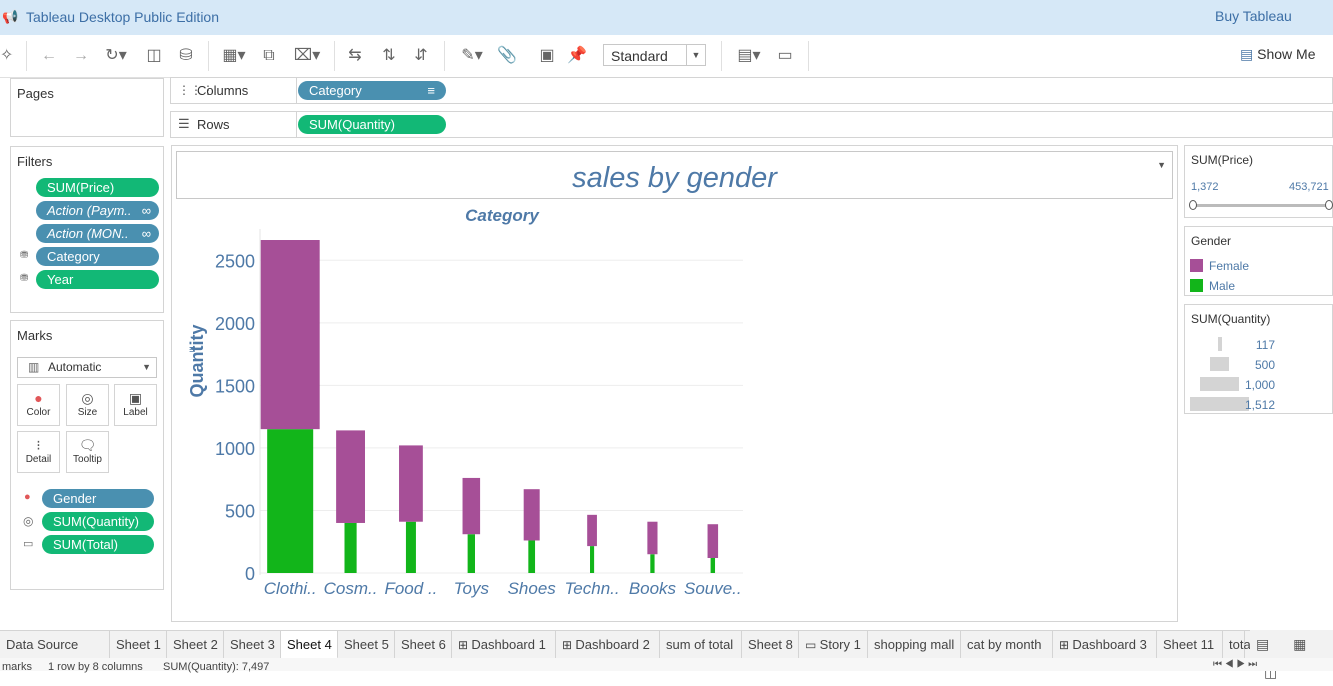 This screenshot has width=1333, height=686. Describe the element at coordinates (444, 56) in the screenshot. I see `toolbar-divider` at that location.